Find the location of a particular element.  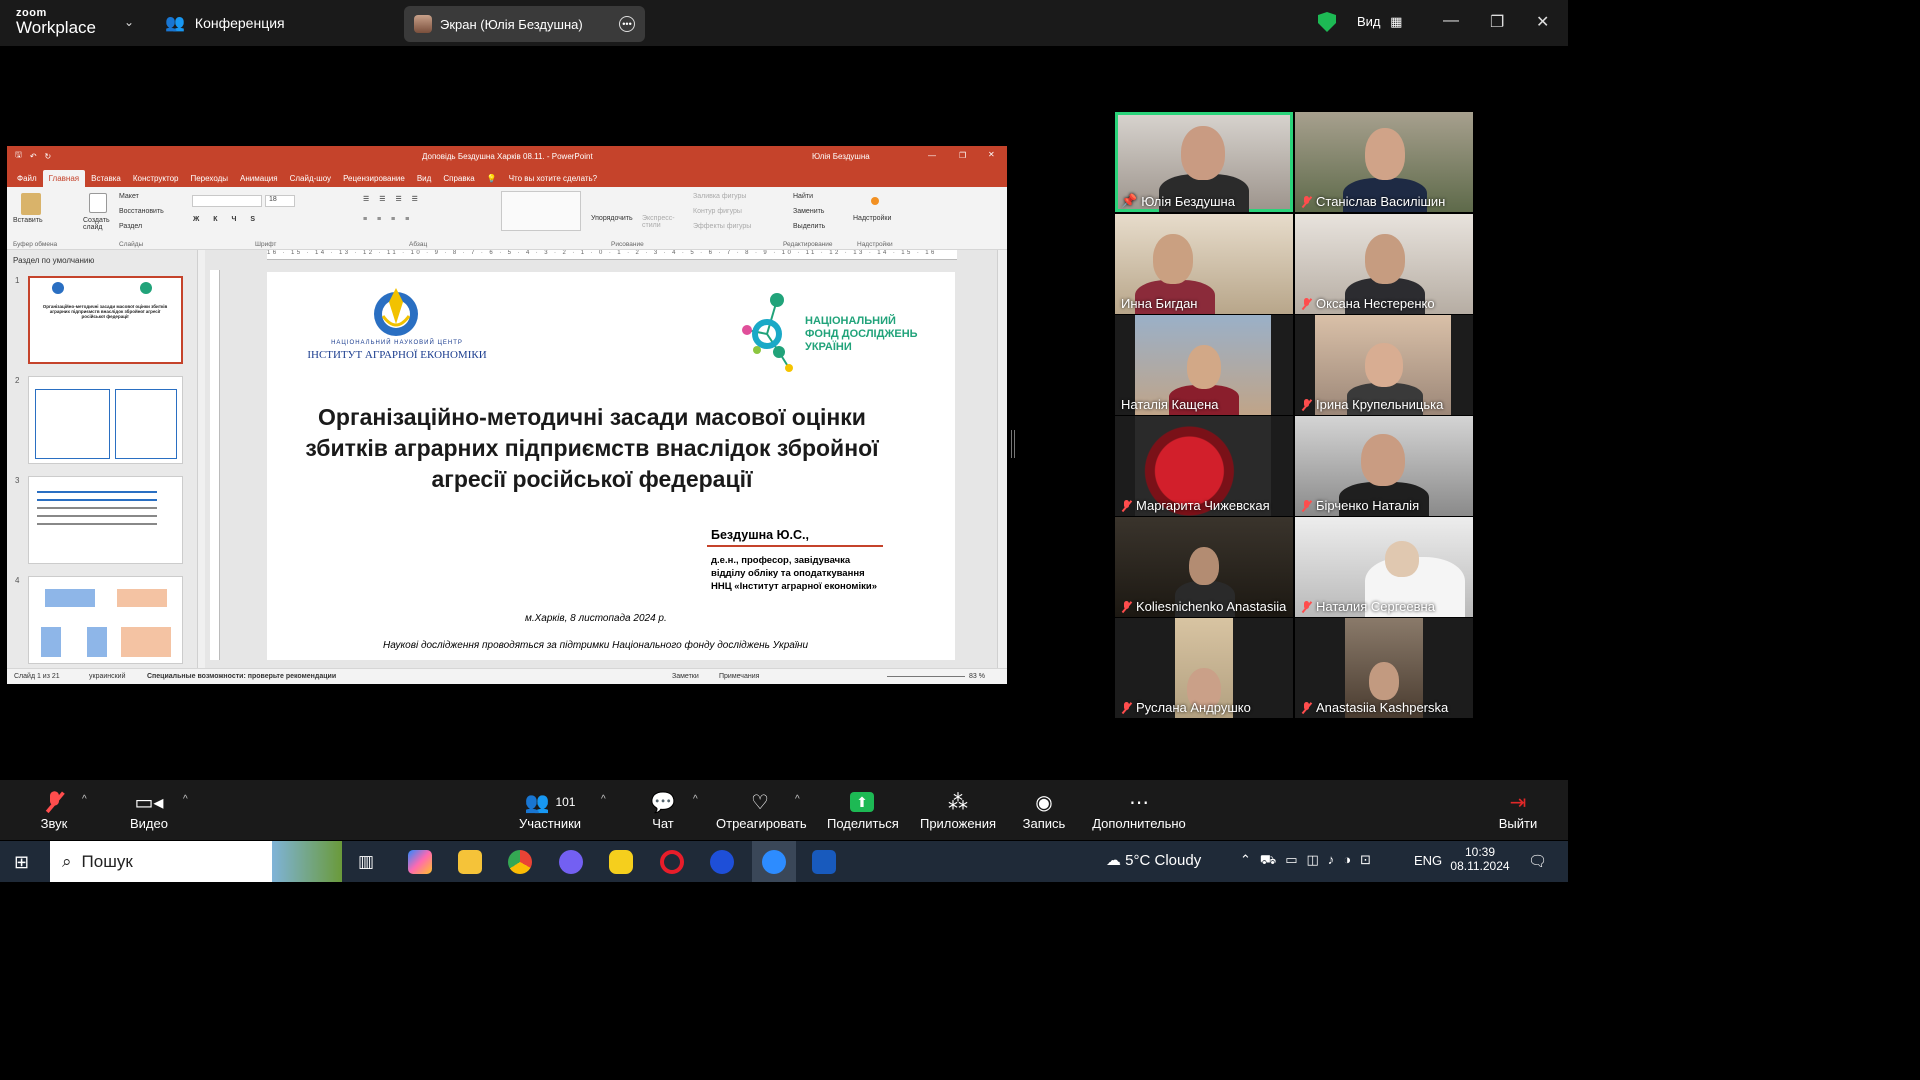

section-button: Раздел is located at coordinates (130, 226).